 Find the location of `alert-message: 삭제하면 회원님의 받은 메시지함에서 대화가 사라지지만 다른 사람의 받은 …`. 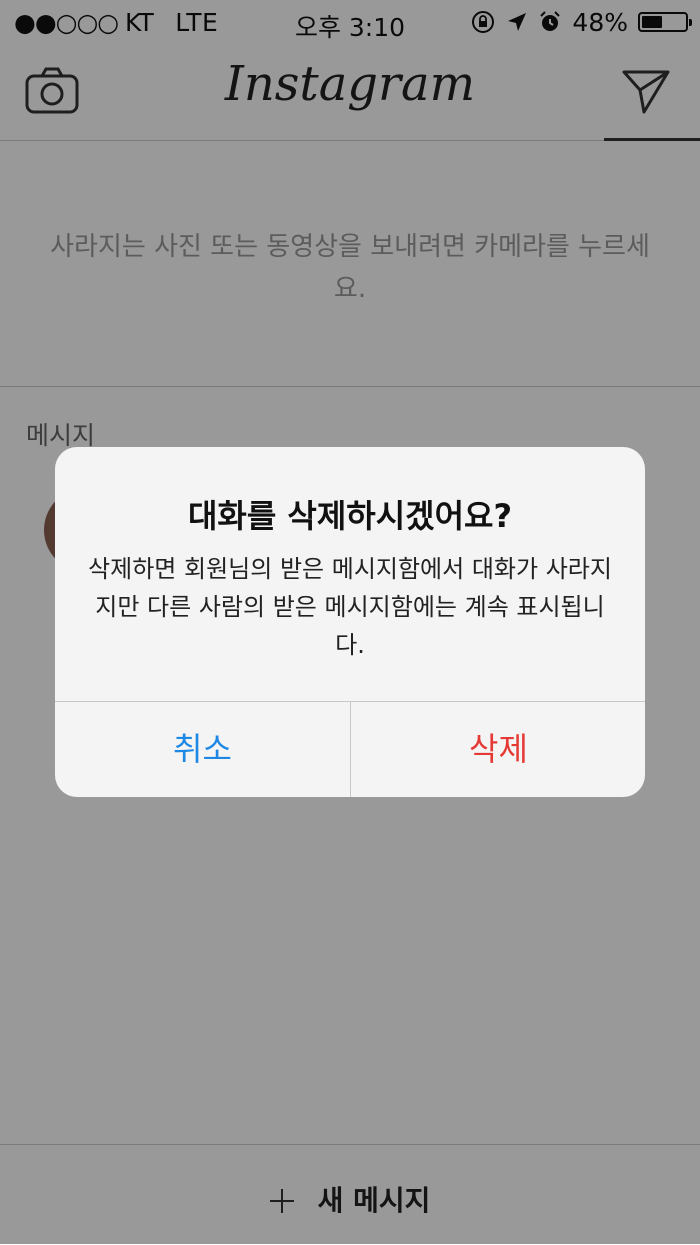

alert-message: 삭제하면 회원님의 받은 메시지함에서 대화가 사라지지만 다른 사람의 받은 … is located at coordinates (350, 607).